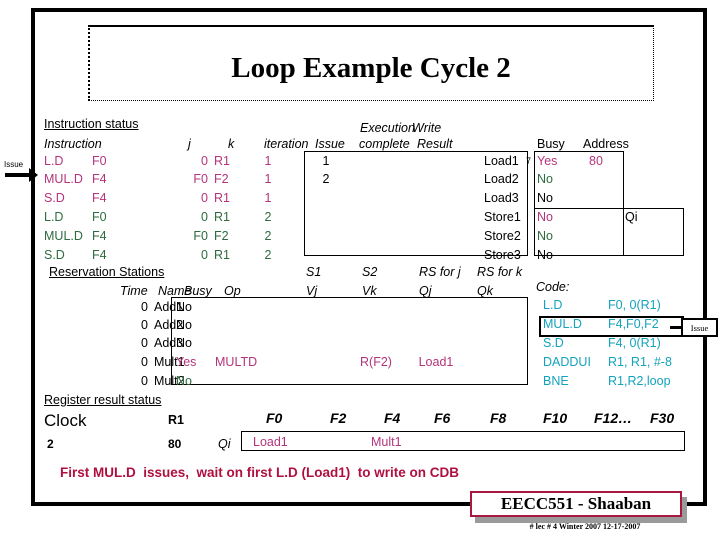 The image size is (720, 540). I want to click on issue-arrow-label: Issue, so click(14, 164).